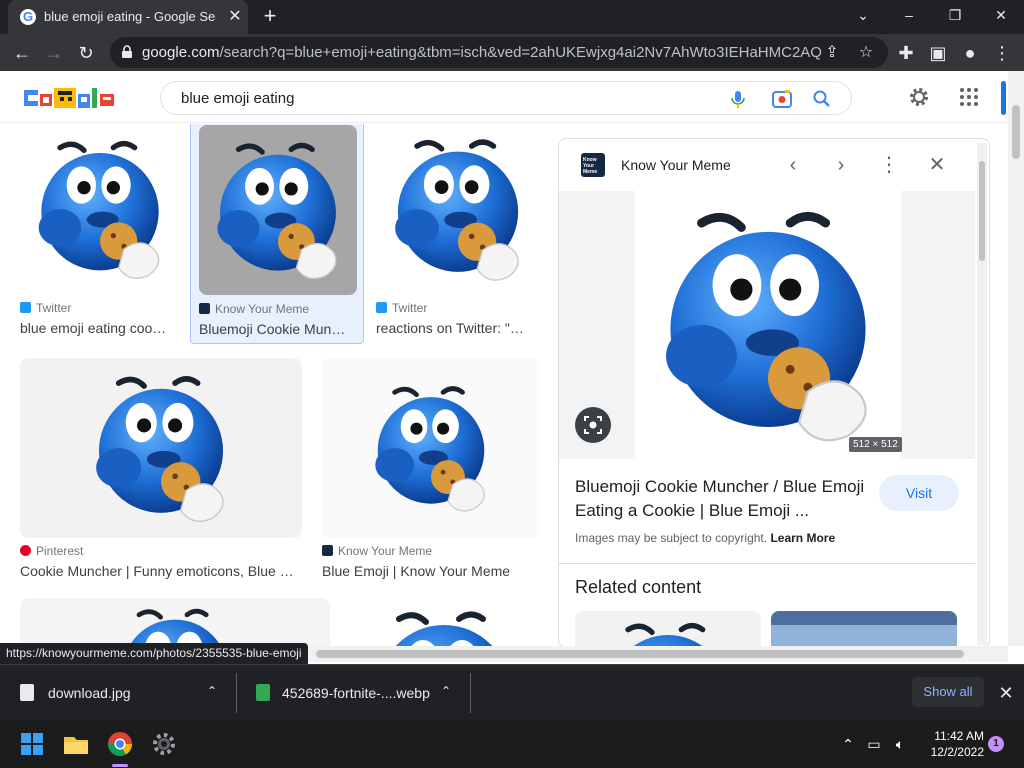 The image size is (1024, 768). I want to click on download-filename: 452689-fortnite-....webp, so click(356, 693).